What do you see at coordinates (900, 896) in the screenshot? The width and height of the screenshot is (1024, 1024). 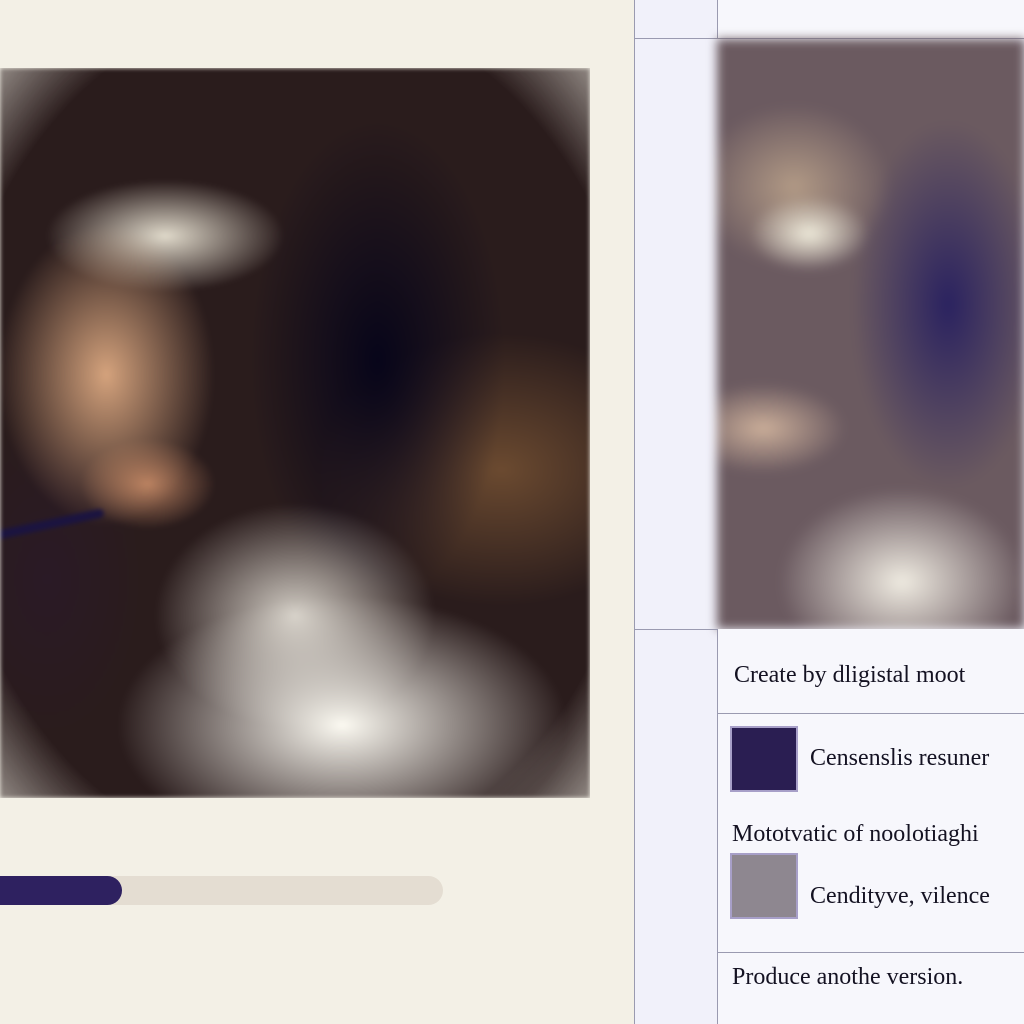 I see `style-option-label-2: Cendityve, vilence` at bounding box center [900, 896].